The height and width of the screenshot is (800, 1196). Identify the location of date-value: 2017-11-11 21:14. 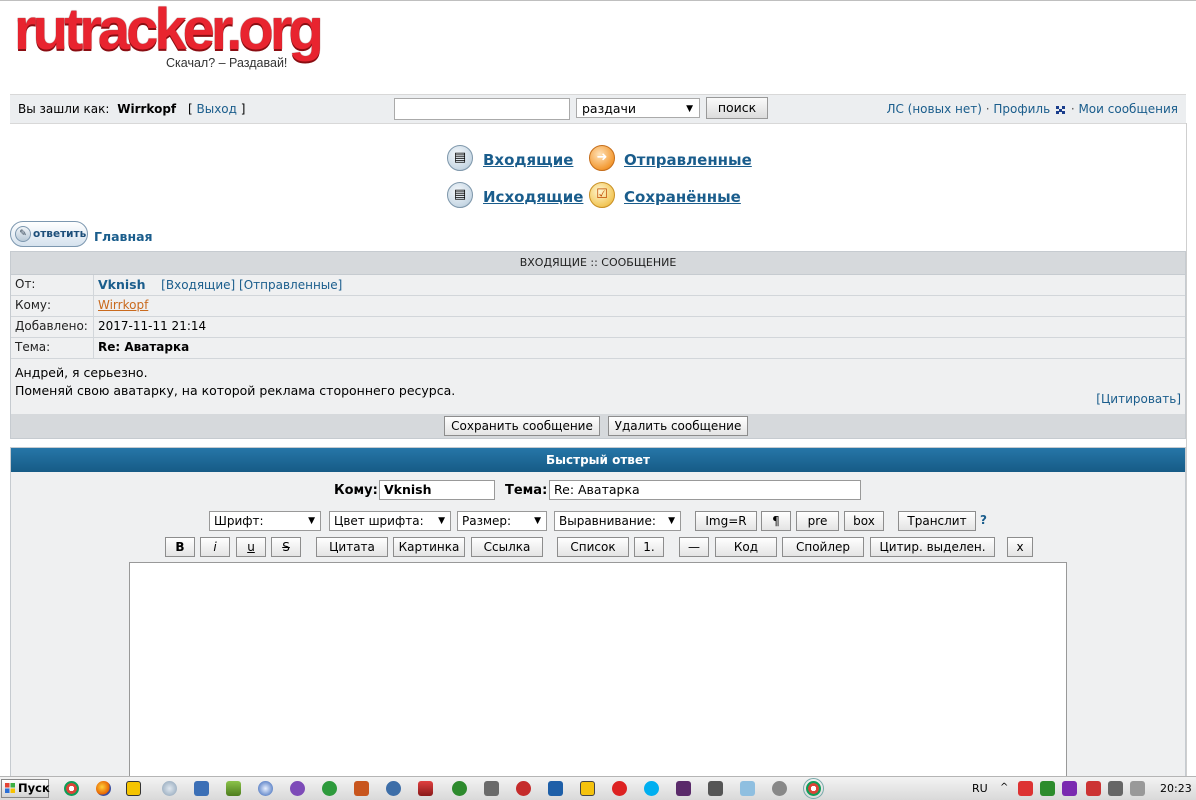
(152, 326).